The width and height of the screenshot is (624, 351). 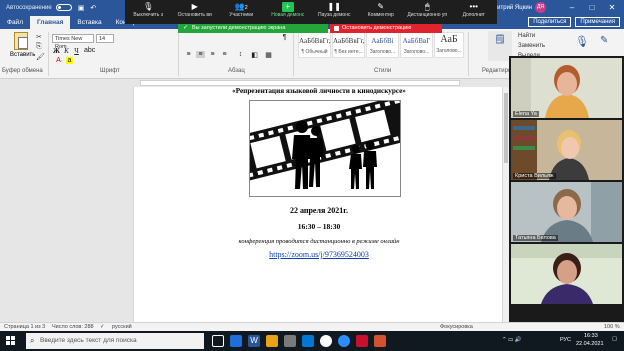 I want to click on line-spacing-icon: ↕, so click(x=240, y=54).